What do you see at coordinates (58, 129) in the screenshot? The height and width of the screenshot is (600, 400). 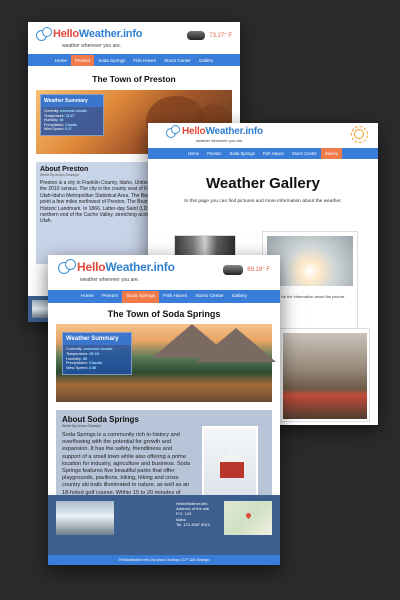 I see `summary-line: Wind Speed: 5.17` at bounding box center [58, 129].